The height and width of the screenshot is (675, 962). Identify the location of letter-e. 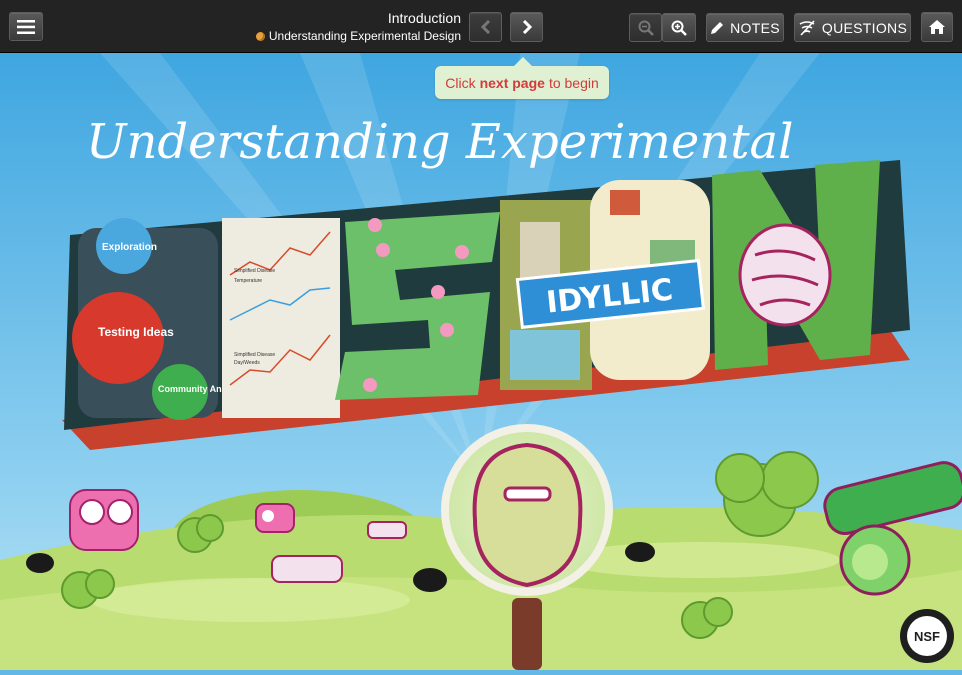
(281, 318).